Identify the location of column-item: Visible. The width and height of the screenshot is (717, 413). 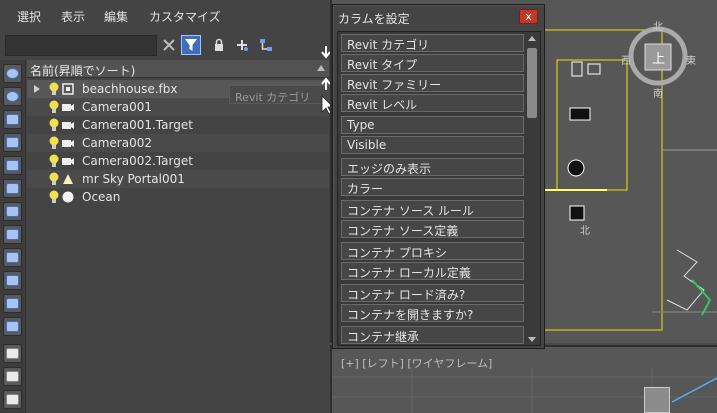
(432, 145).